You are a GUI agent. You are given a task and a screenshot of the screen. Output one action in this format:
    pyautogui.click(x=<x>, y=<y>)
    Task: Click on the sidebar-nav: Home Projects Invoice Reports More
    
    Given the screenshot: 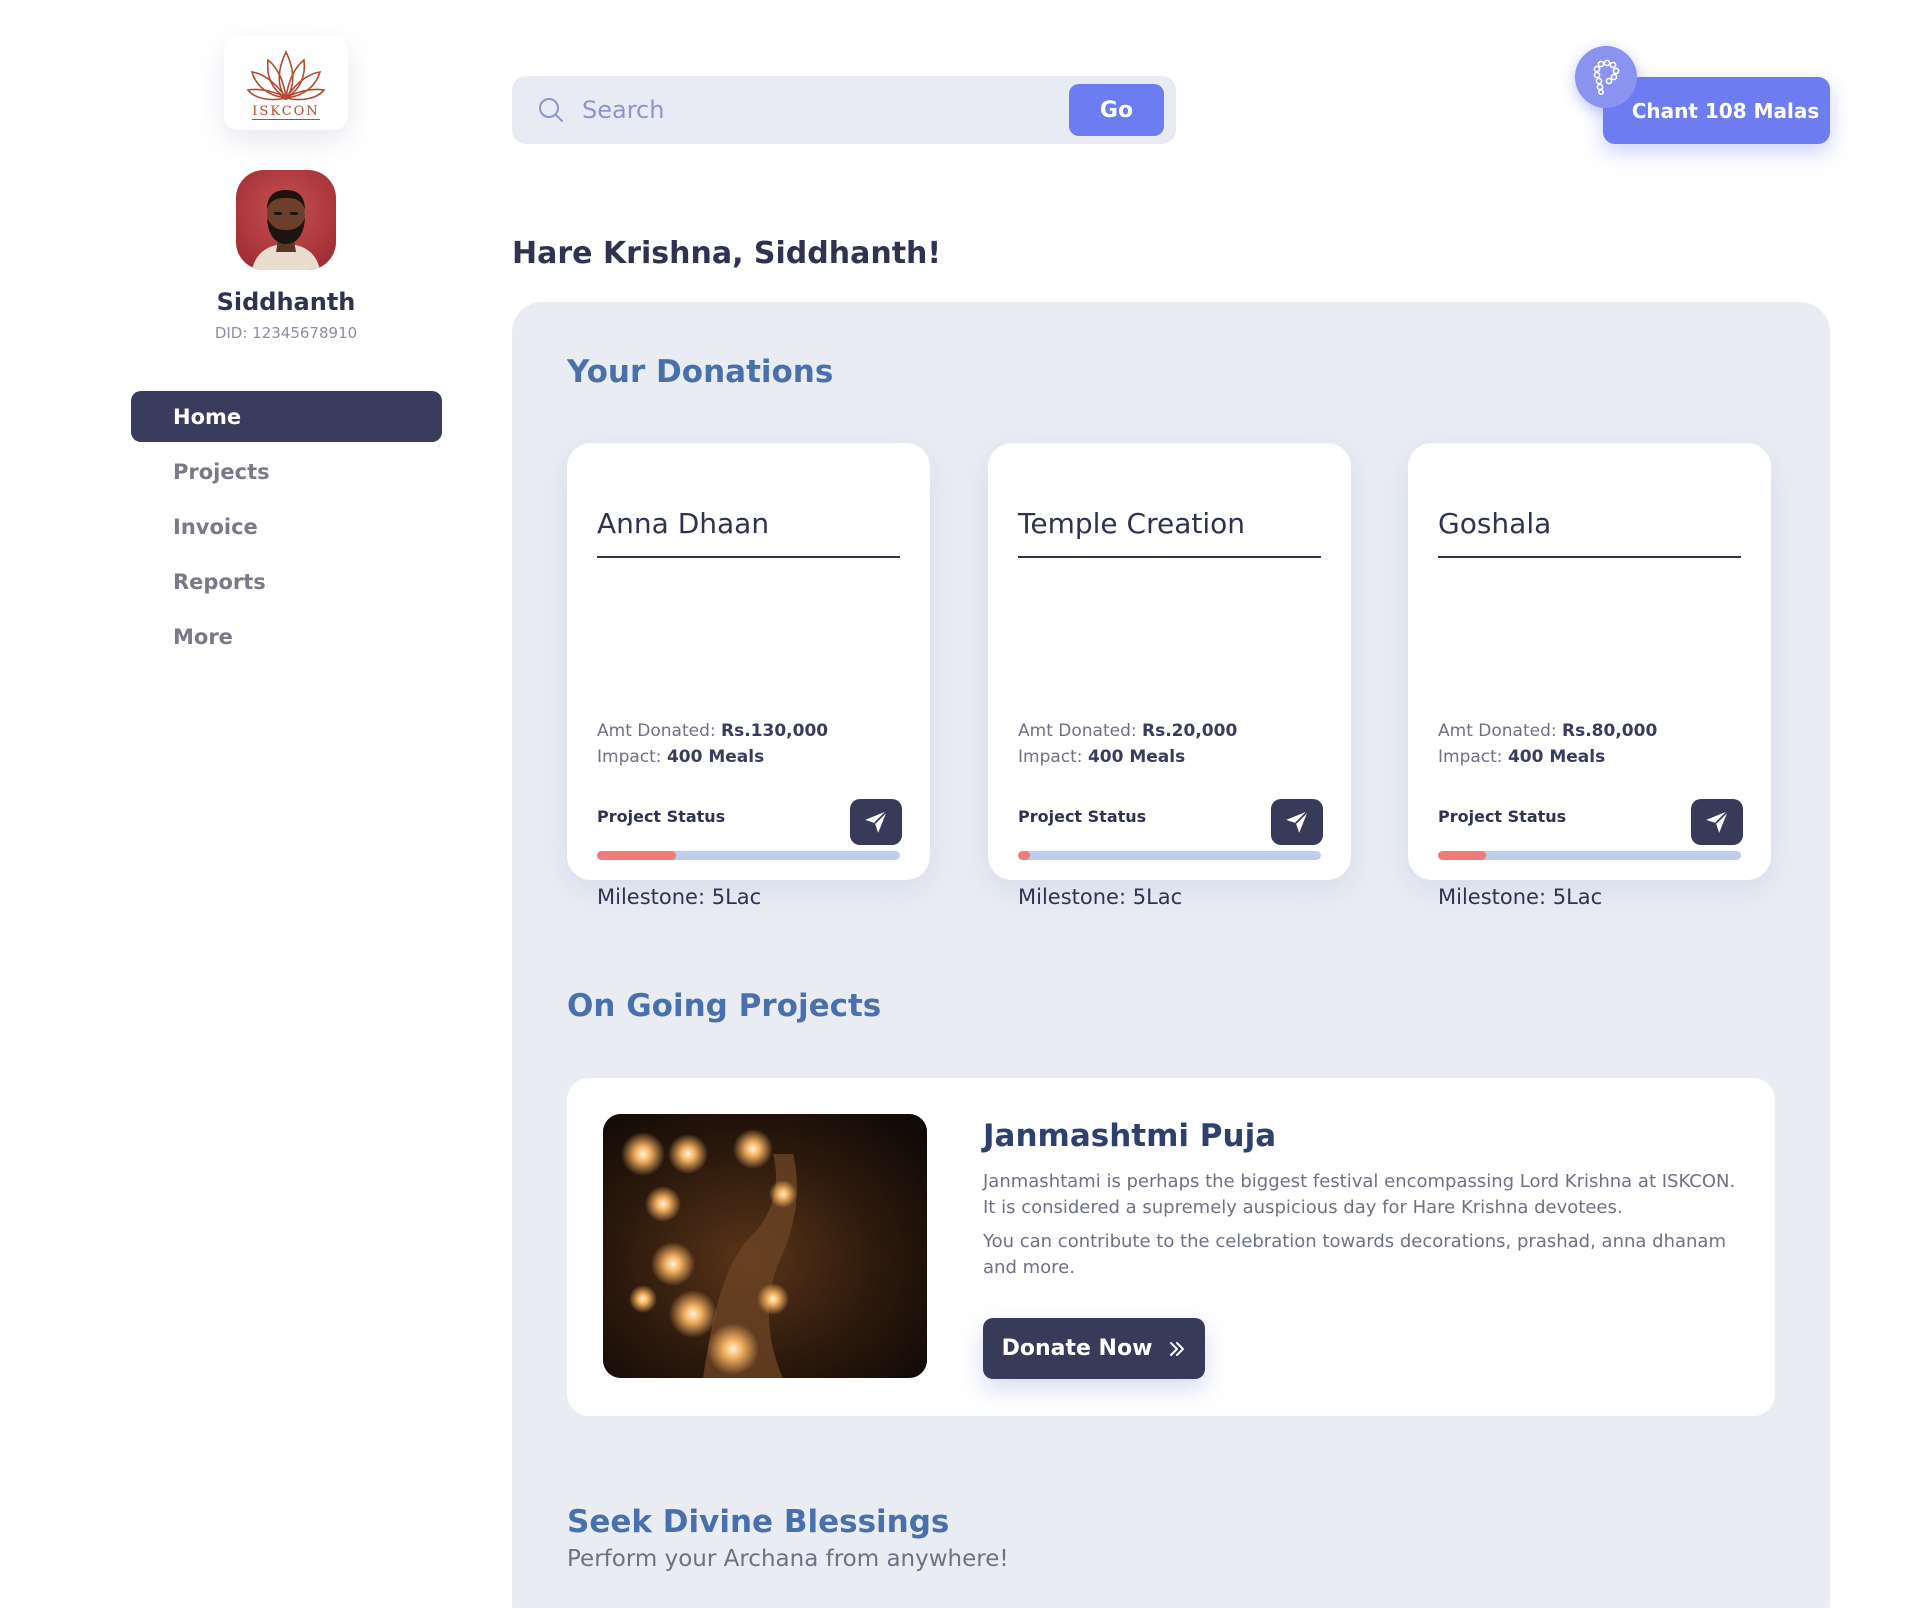 What is the action you would take?
    pyautogui.click(x=286, y=528)
    